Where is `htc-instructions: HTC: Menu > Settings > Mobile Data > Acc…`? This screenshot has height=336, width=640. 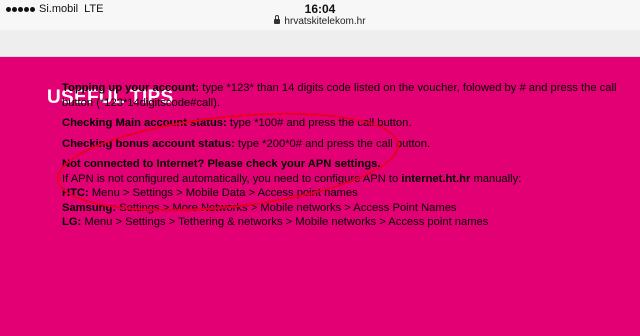 htc-instructions: HTC: Menu > Settings > Mobile Data > Acc… is located at coordinates (344, 193).